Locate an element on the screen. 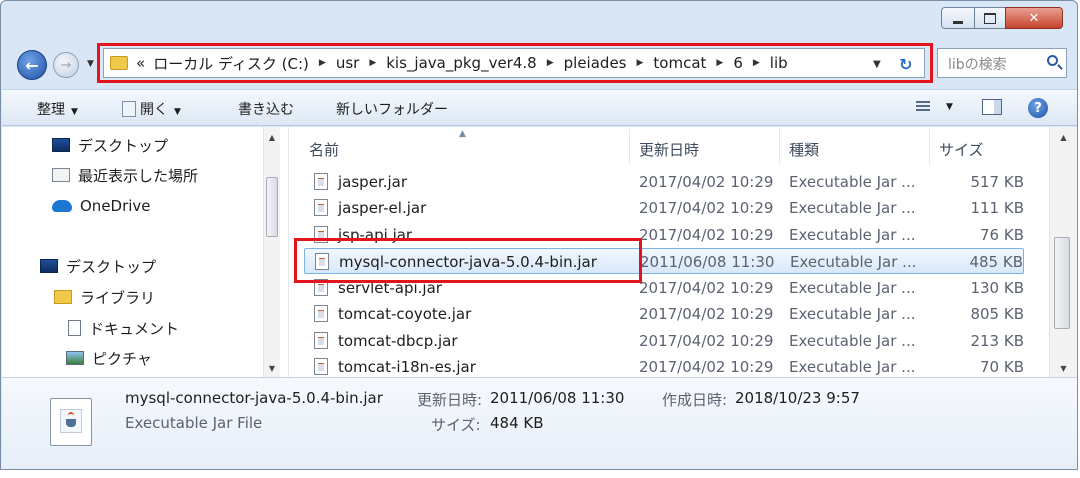  burn-button: 書き込む is located at coordinates (266, 109).